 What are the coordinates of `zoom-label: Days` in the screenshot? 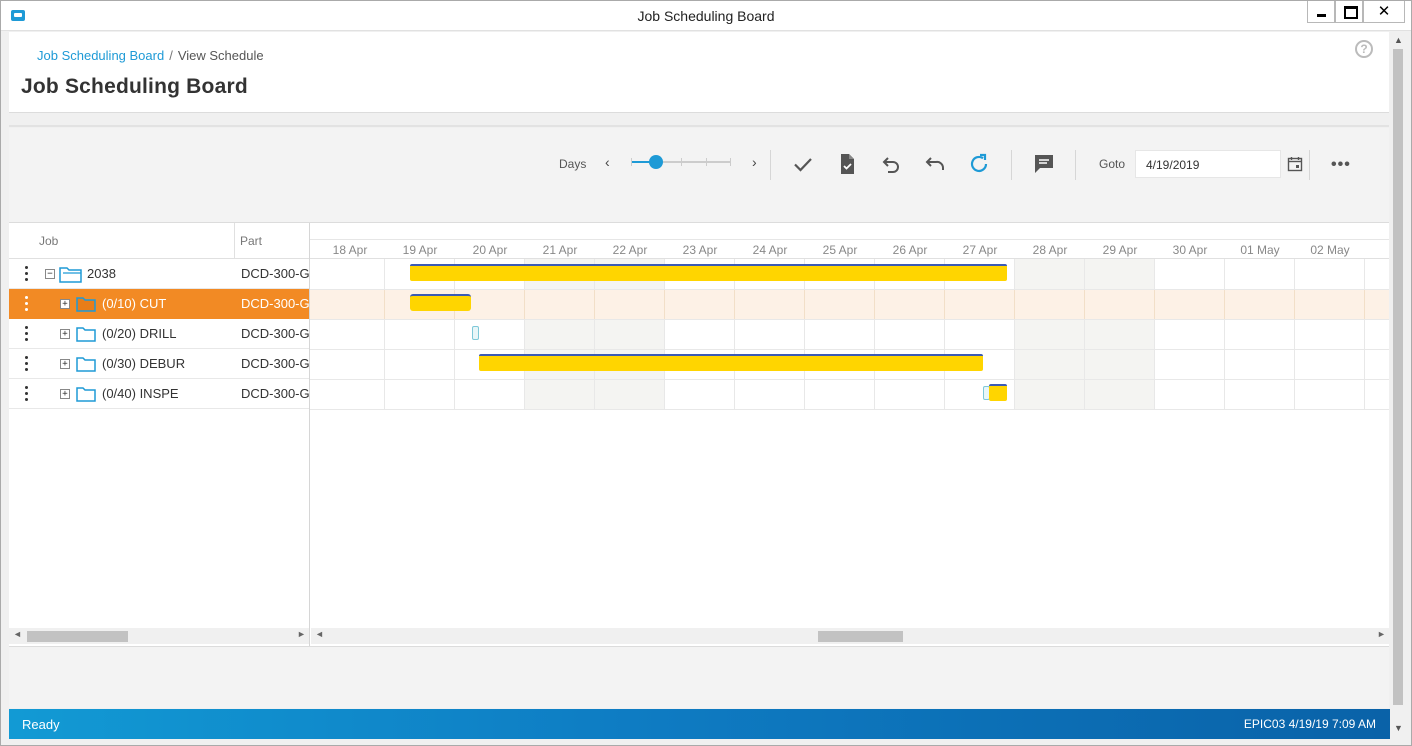 It's located at (573, 164).